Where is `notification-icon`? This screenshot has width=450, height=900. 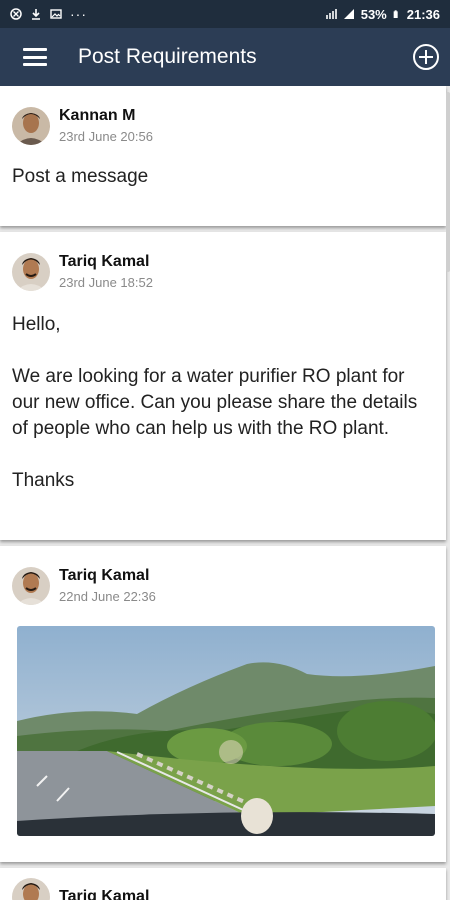
notification-icon is located at coordinates (16, 14).